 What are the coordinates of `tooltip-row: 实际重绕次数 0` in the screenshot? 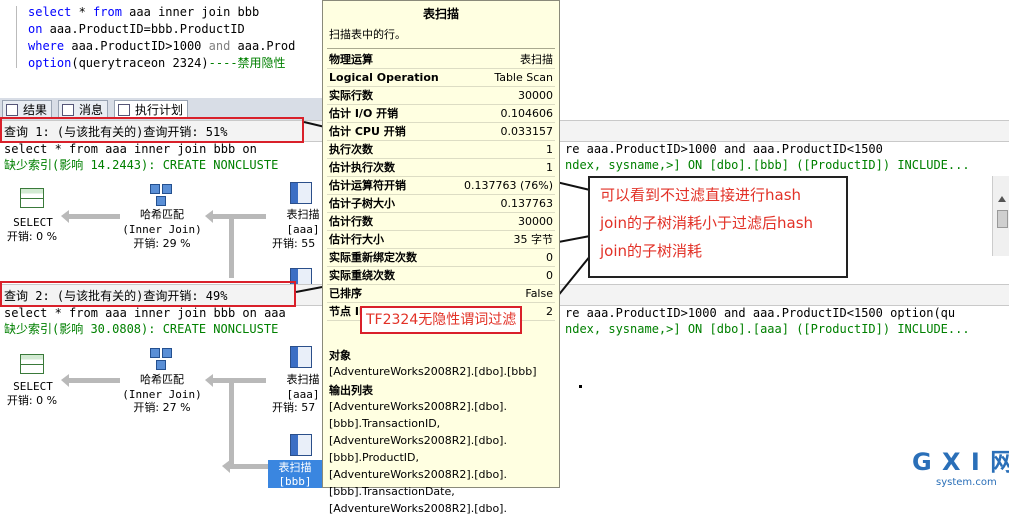 It's located at (441, 276).